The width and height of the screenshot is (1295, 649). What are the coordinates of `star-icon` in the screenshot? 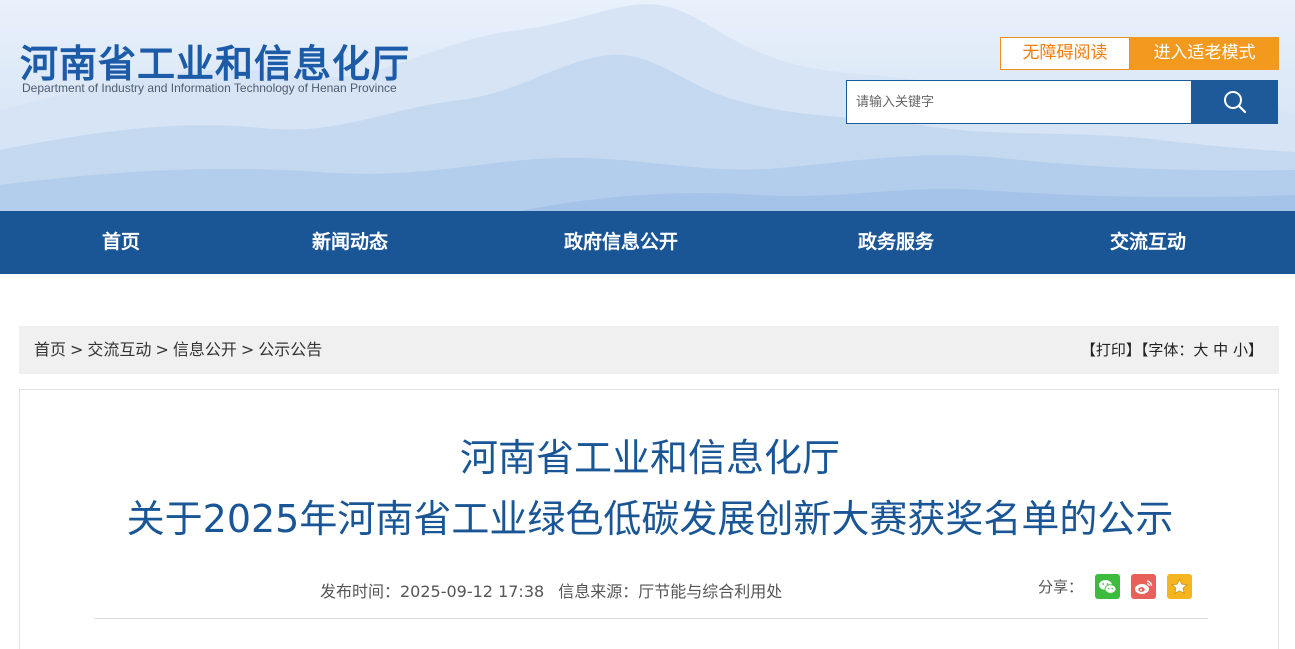 It's located at (1179, 586).